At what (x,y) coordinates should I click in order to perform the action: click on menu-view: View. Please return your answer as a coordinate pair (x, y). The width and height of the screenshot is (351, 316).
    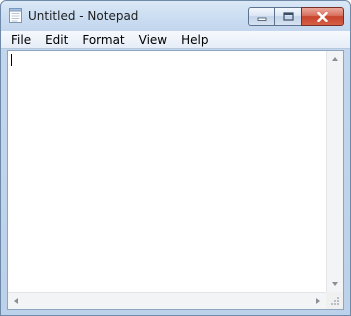
    Looking at the image, I should click on (154, 40).